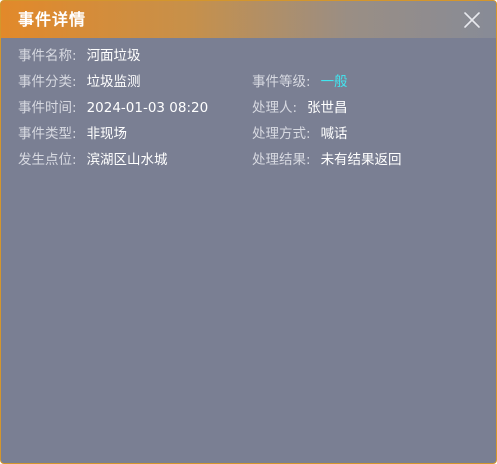  Describe the element at coordinates (47, 82) in the screenshot. I see `field-label: 事件分类:` at that location.